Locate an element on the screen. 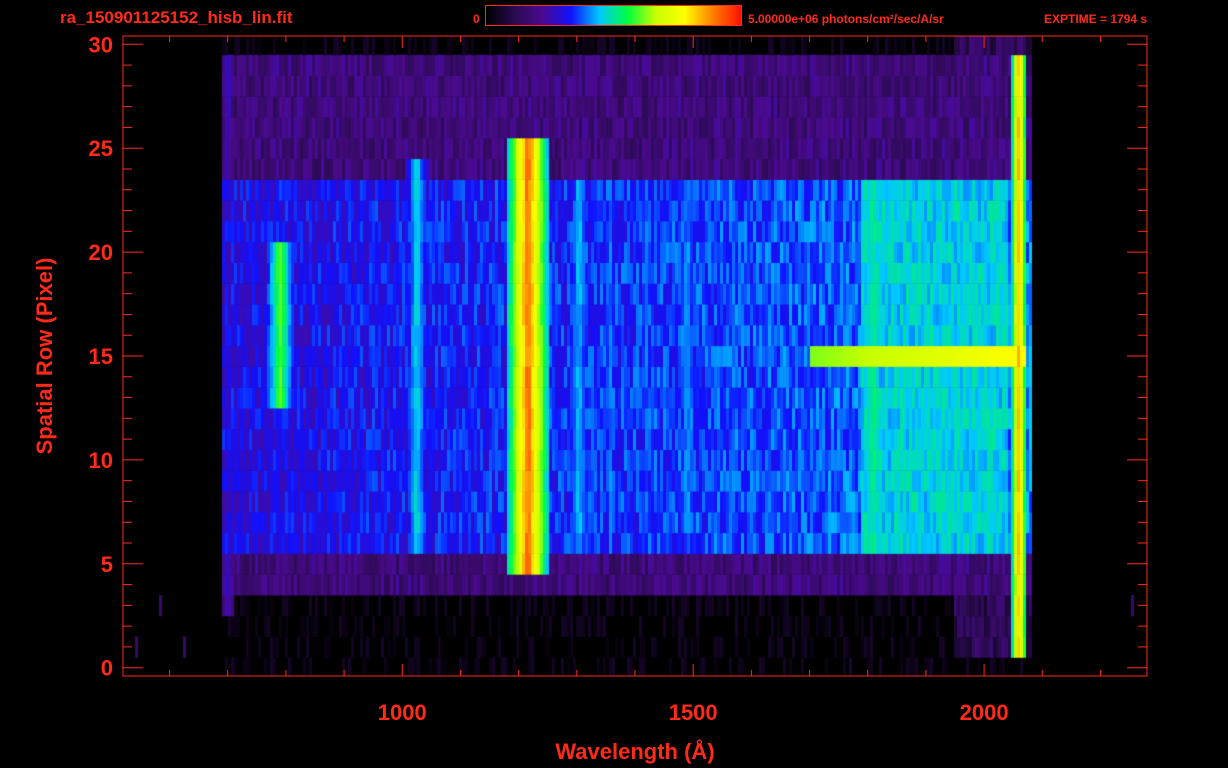 This screenshot has width=1228, height=768. y-tick-label: 10 is located at coordinates (101, 460).